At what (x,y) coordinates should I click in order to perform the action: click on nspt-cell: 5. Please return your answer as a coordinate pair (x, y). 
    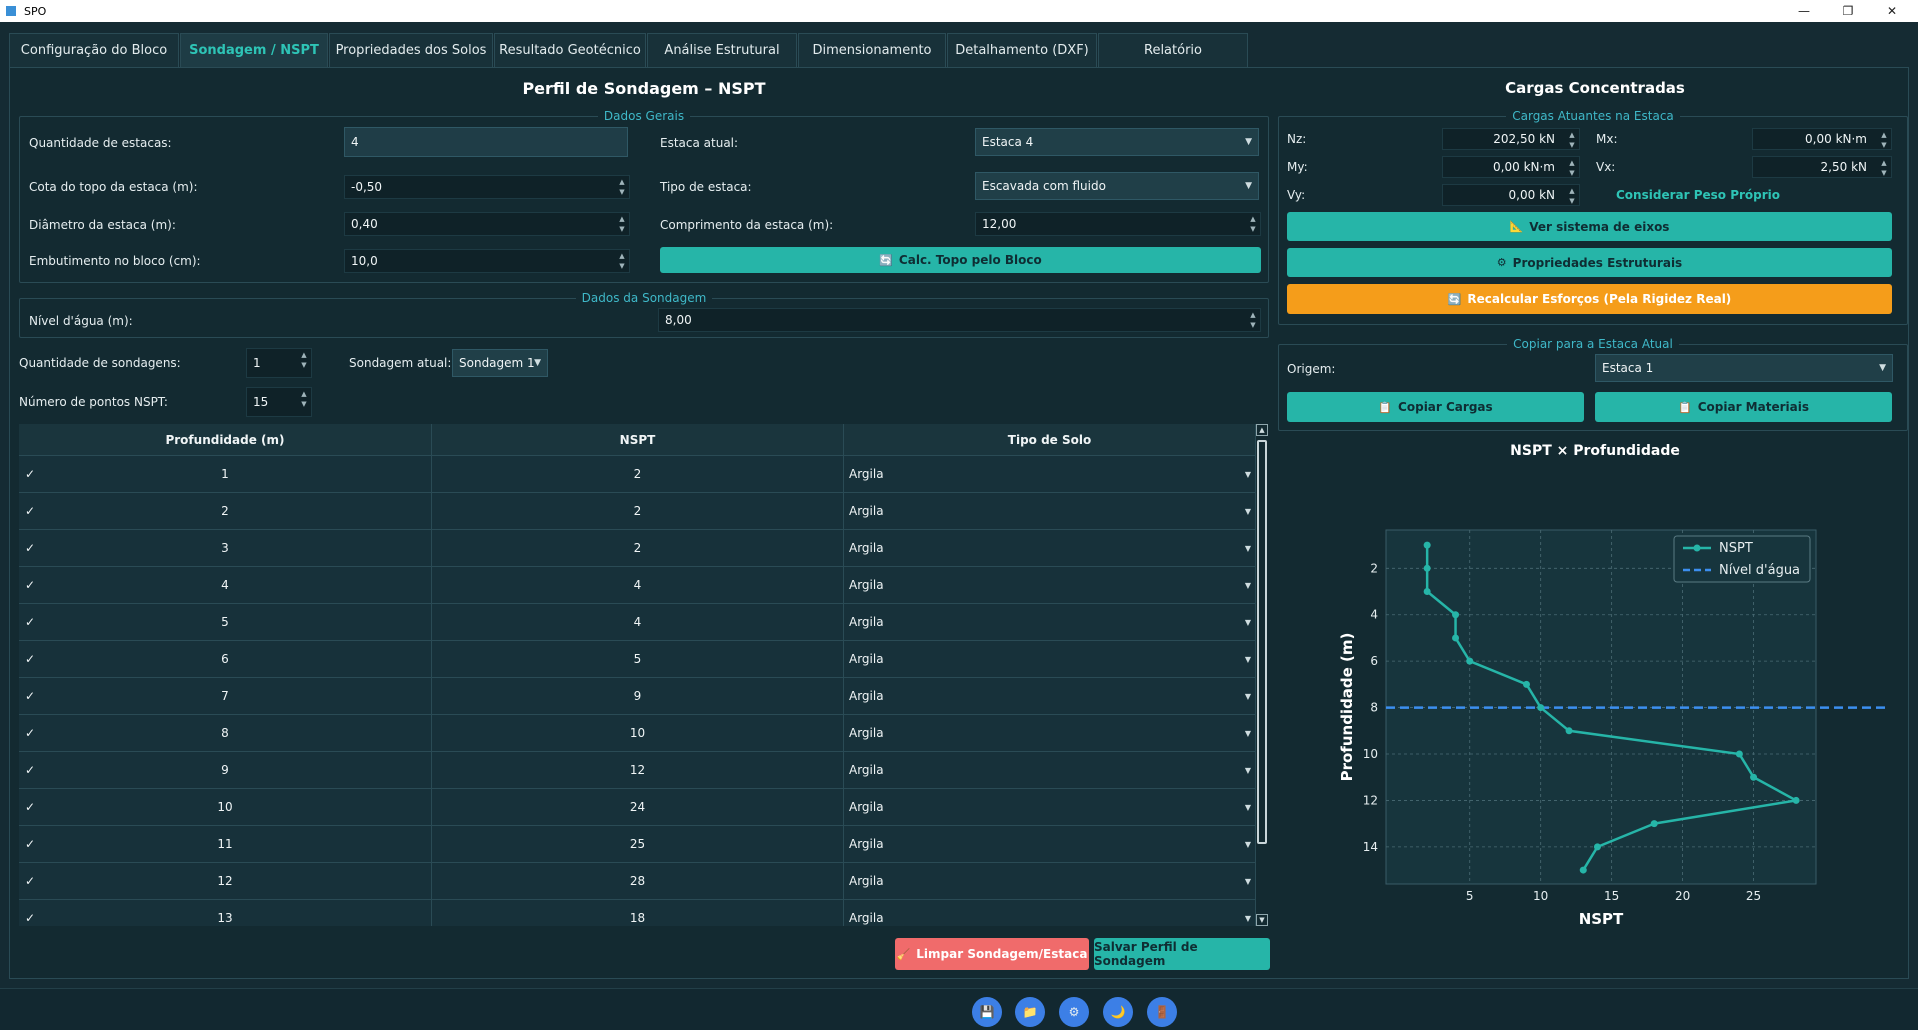
    Looking at the image, I should click on (638, 659).